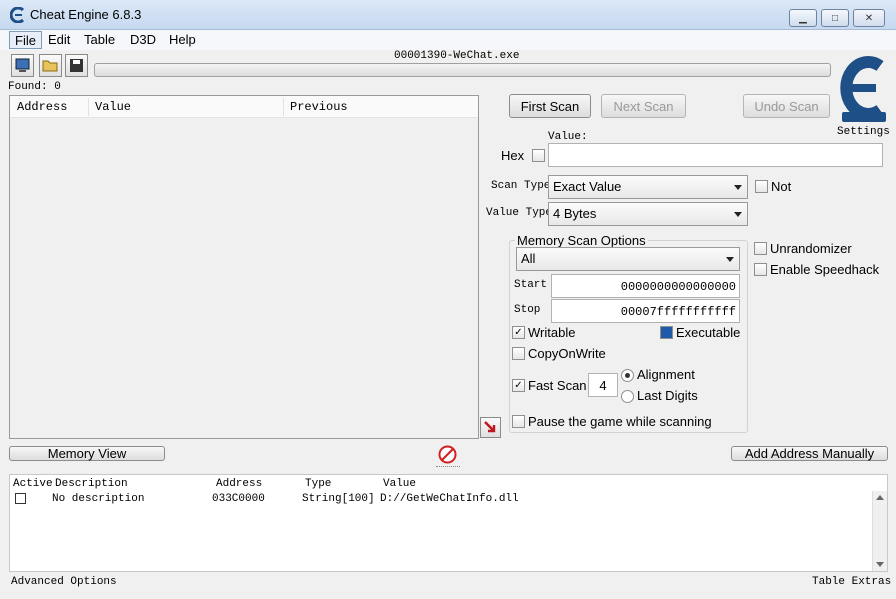 Image resolution: width=896 pixels, height=599 pixels. What do you see at coordinates (86, 14) in the screenshot?
I see `window-title: Cheat Engine 6.8.3` at bounding box center [86, 14].